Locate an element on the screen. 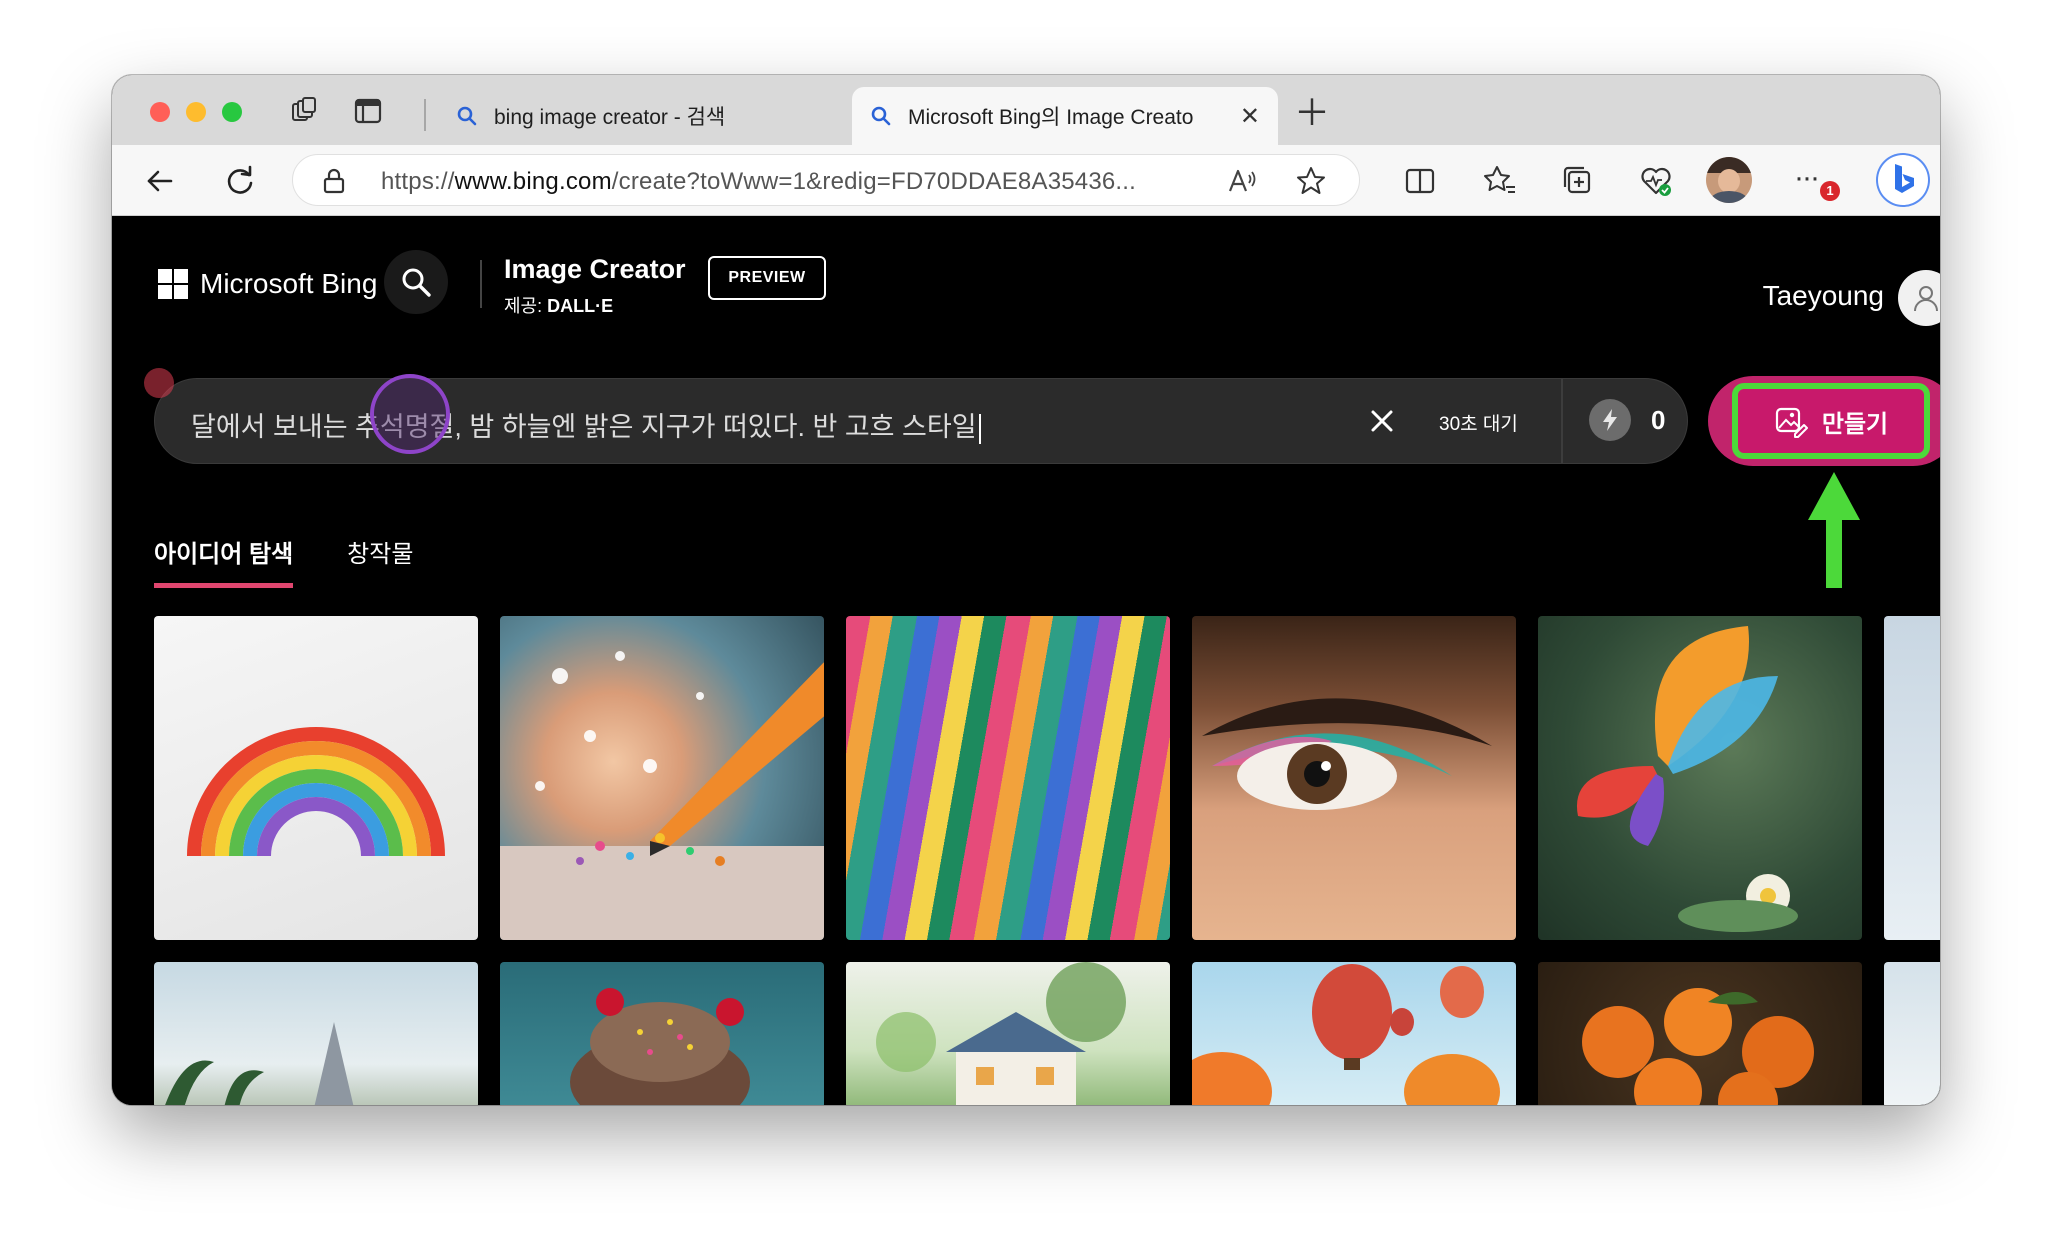 The width and height of the screenshot is (2052, 1252). gallery-image-oranges is located at coordinates (1700, 1033).